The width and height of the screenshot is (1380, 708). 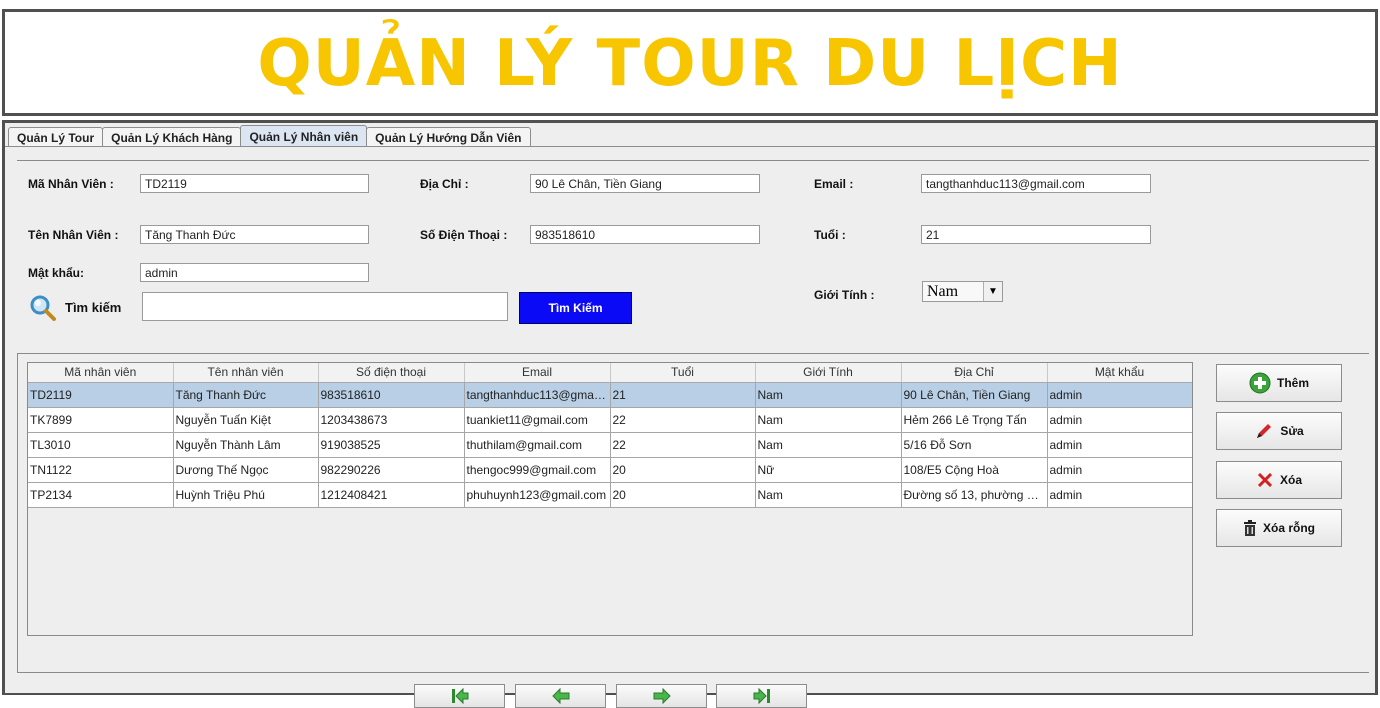 I want to click on table-cell: 21, so click(x=683, y=395).